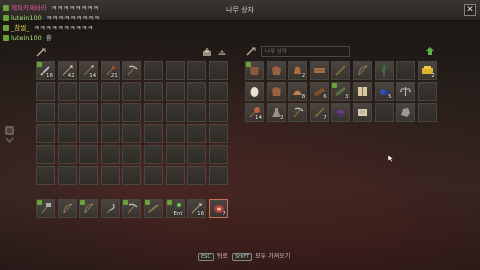 The image size is (480, 270). I want to click on stack-icon, so click(222, 52).